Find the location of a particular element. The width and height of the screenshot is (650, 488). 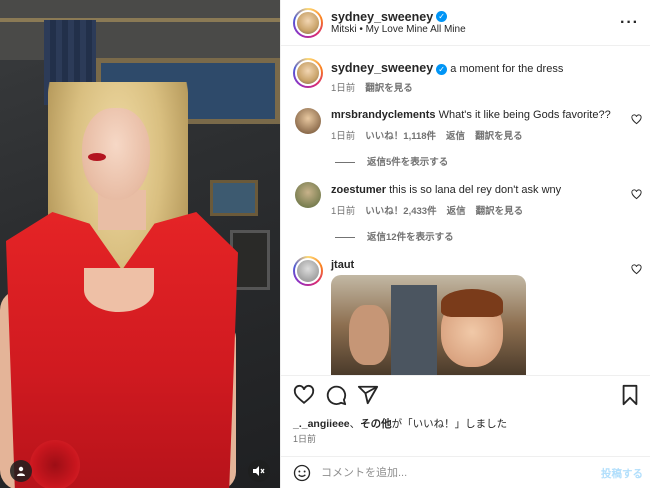

comment-input is located at coordinates (451, 473).